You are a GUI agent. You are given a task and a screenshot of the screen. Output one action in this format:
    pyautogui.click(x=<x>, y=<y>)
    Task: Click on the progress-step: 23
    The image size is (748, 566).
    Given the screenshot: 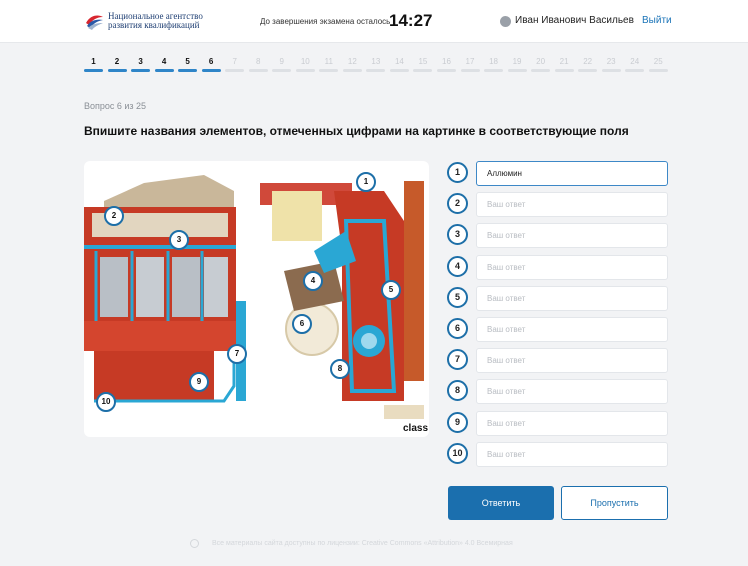 What is the action you would take?
    pyautogui.click(x=611, y=66)
    